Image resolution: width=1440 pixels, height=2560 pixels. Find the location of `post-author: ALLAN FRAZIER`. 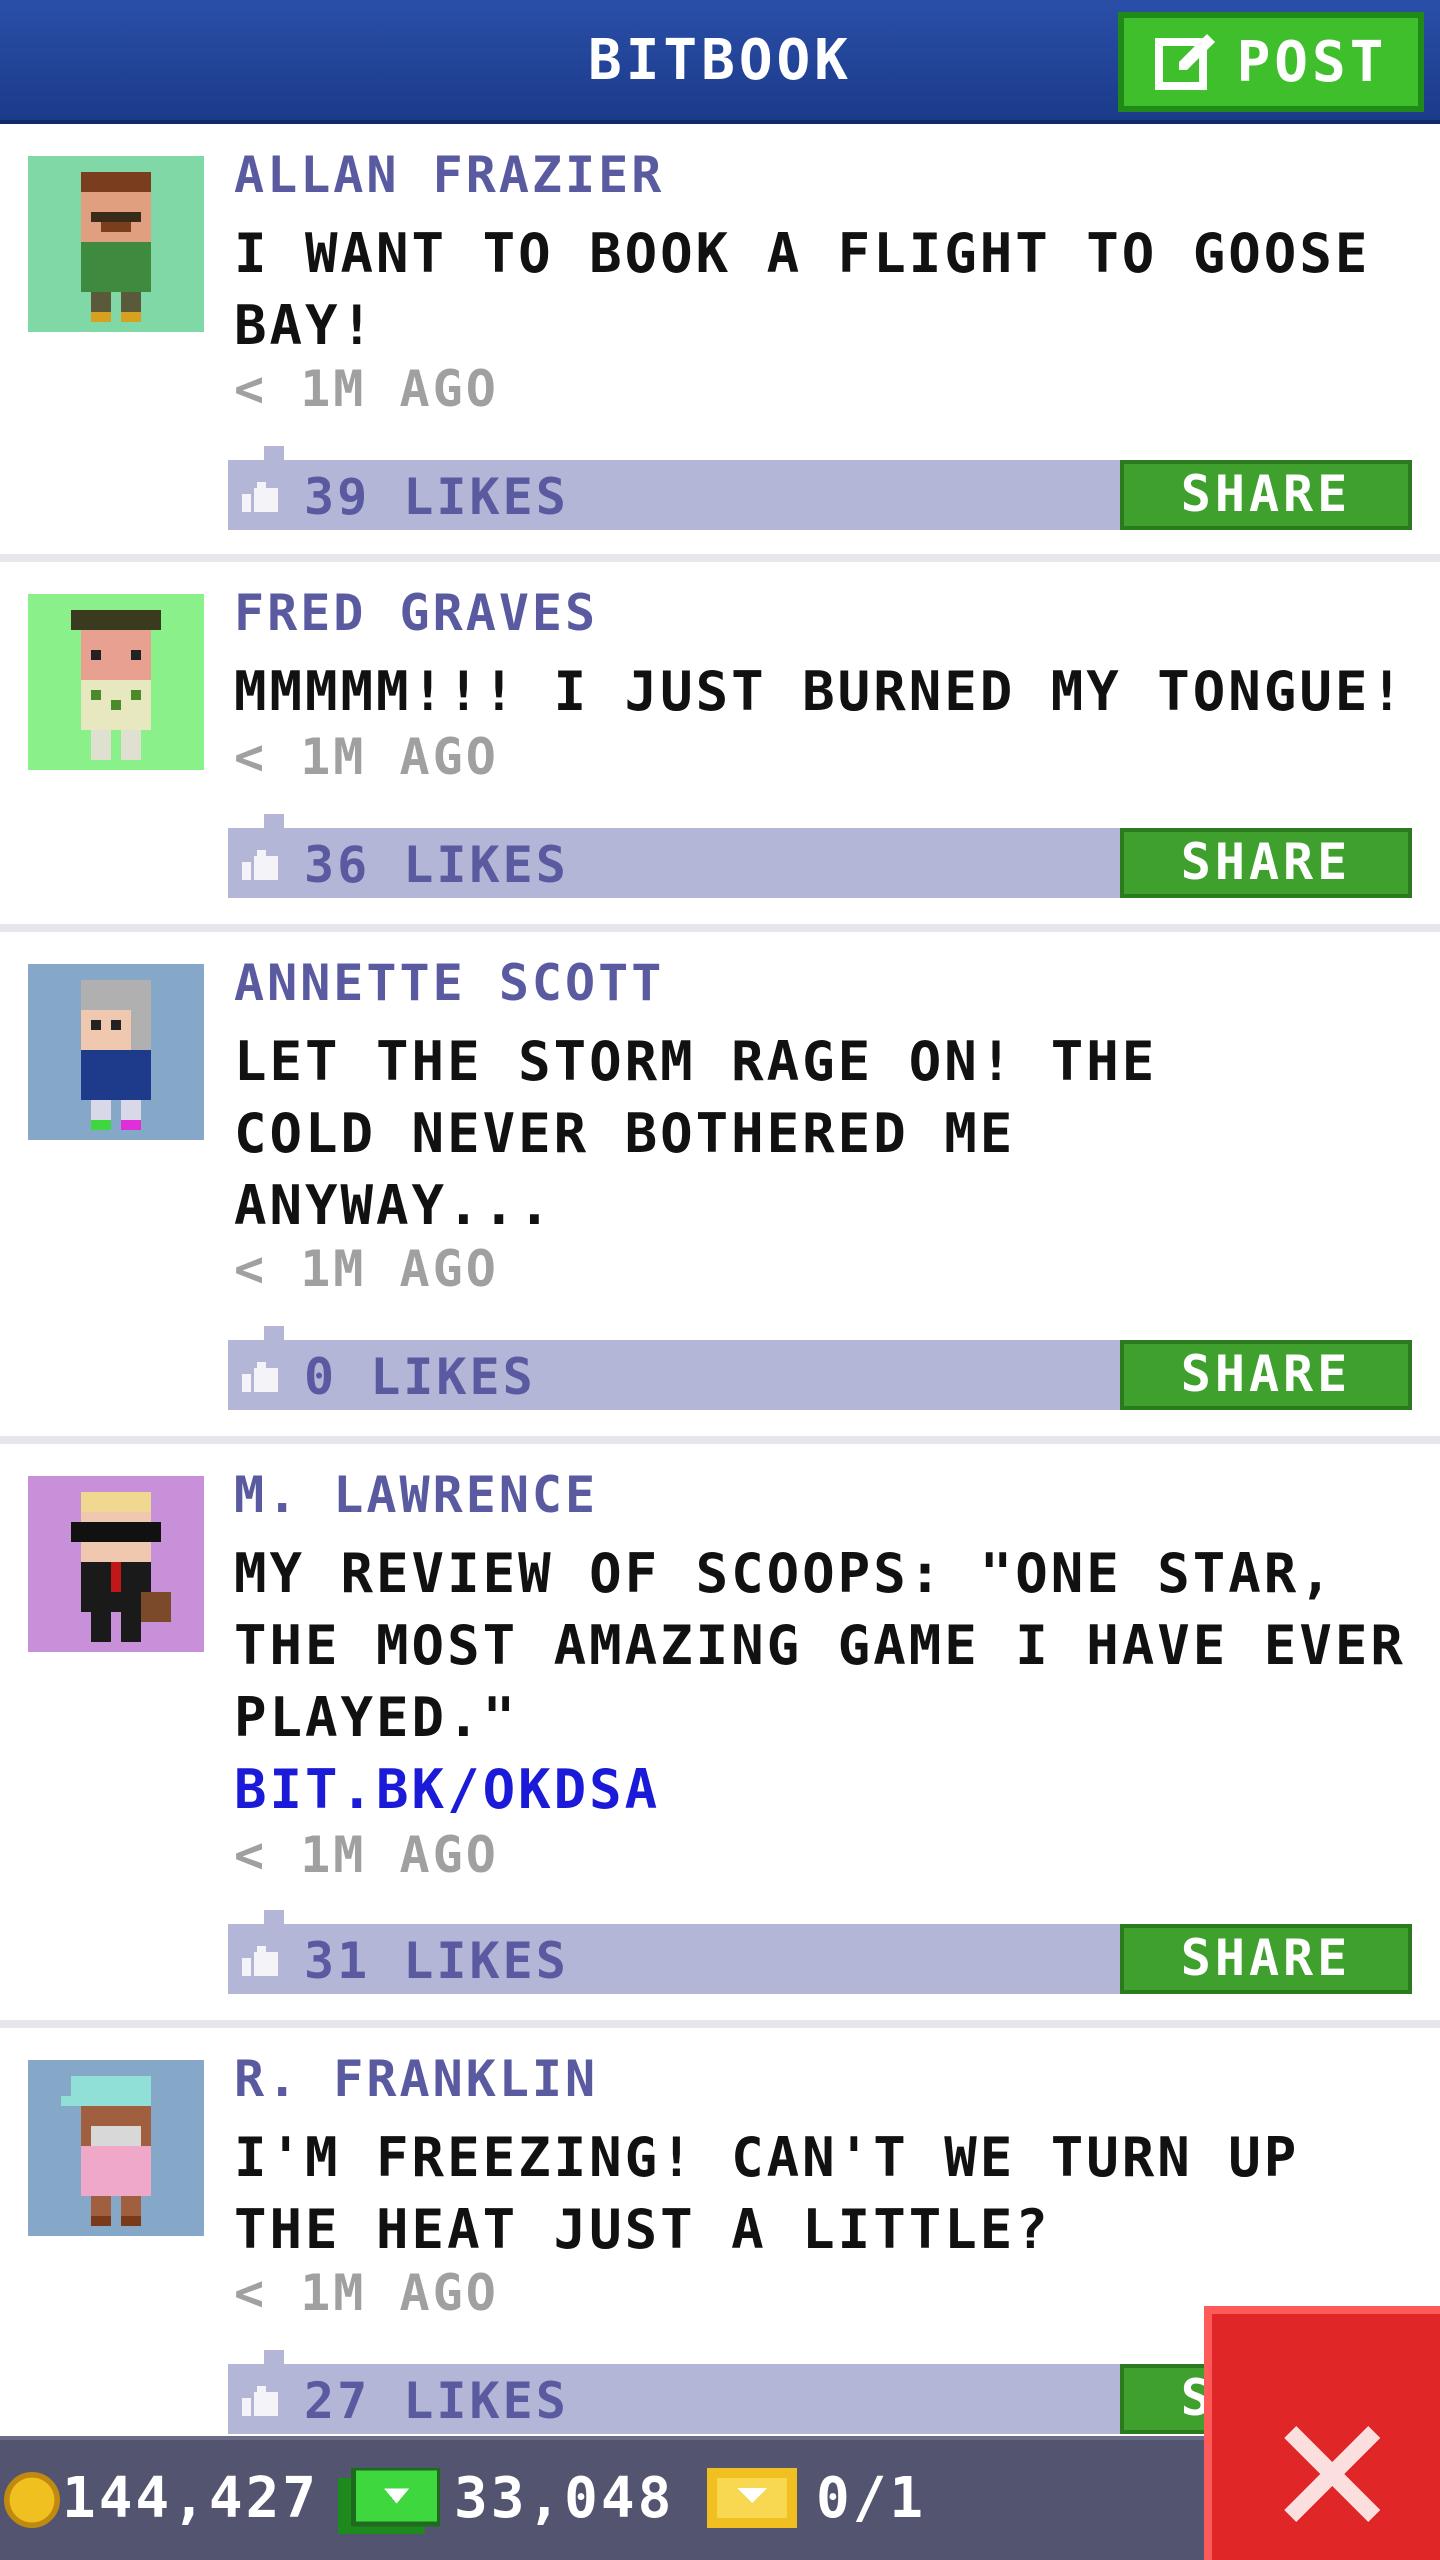

post-author: ALLAN FRAZIER is located at coordinates (449, 175).